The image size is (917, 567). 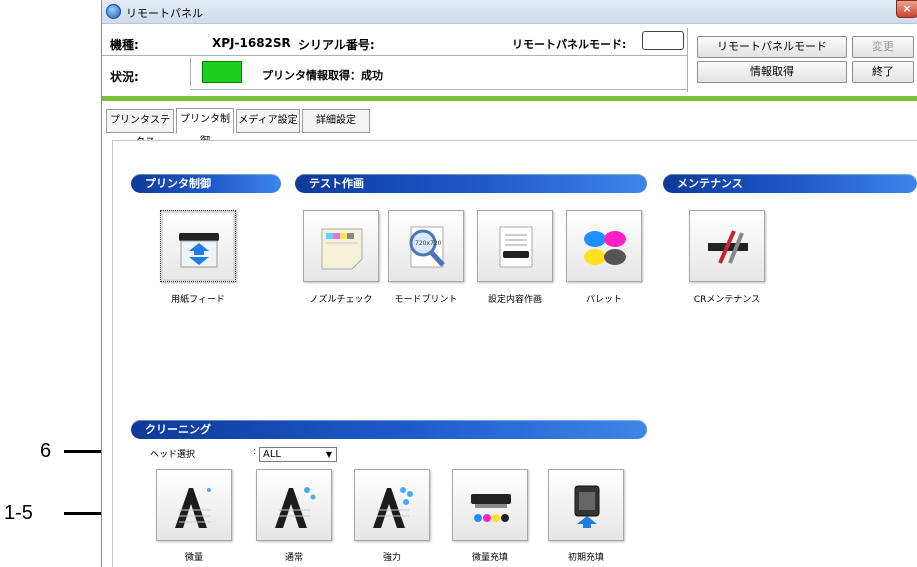 I want to click on cleaning-normal-icon, so click(x=295, y=507).